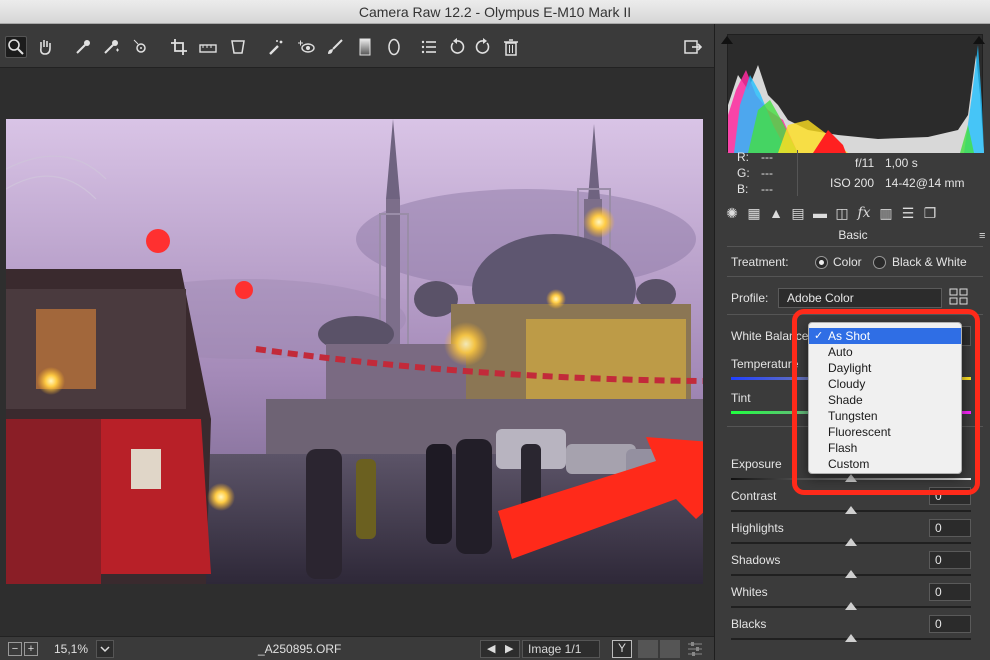  I want to click on rotate-right-icon, so click(483, 47).